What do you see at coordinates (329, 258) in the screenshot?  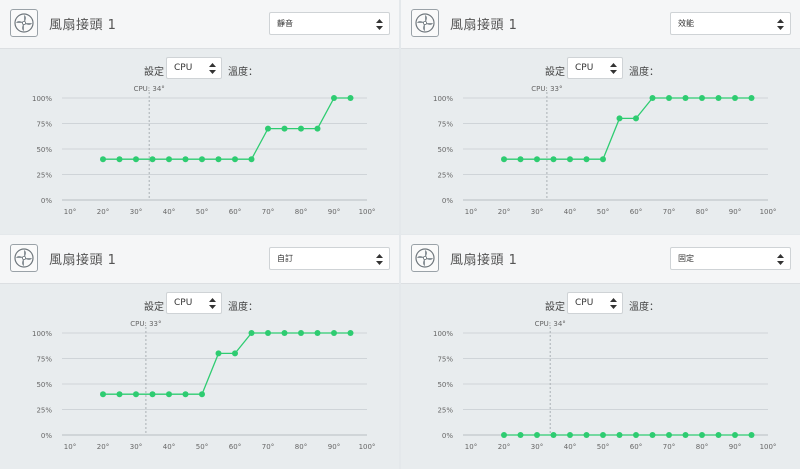 I see `mode-select: 自訂` at bounding box center [329, 258].